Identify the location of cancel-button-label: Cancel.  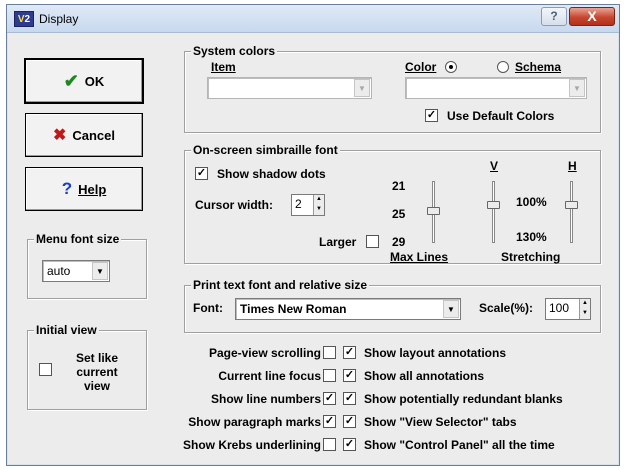
(94, 135).